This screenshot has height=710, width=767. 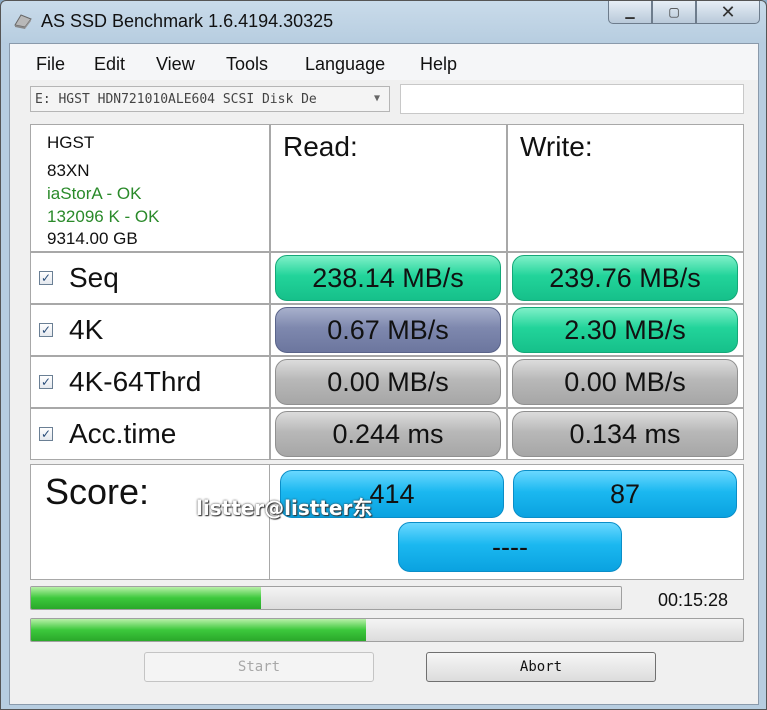 I want to click on 4k64-write-value: 0.00 MB/s, so click(x=625, y=382).